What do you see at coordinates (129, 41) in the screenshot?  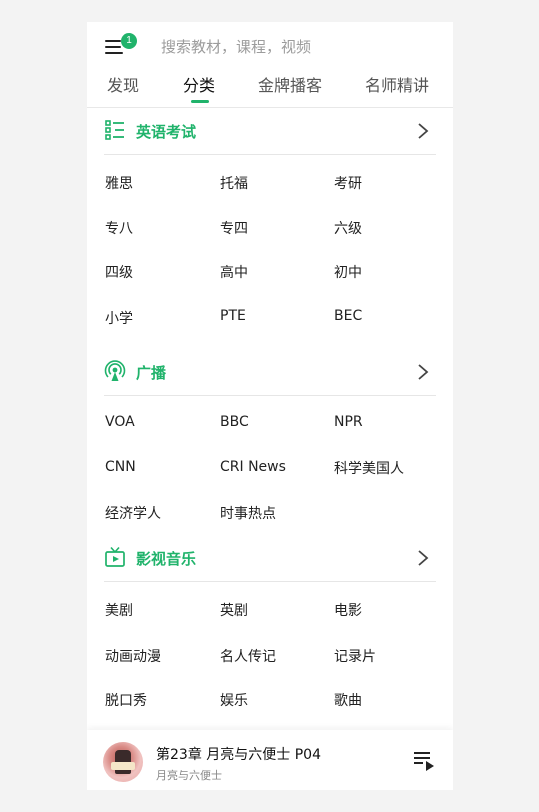 I see `notification-badge: 1` at bounding box center [129, 41].